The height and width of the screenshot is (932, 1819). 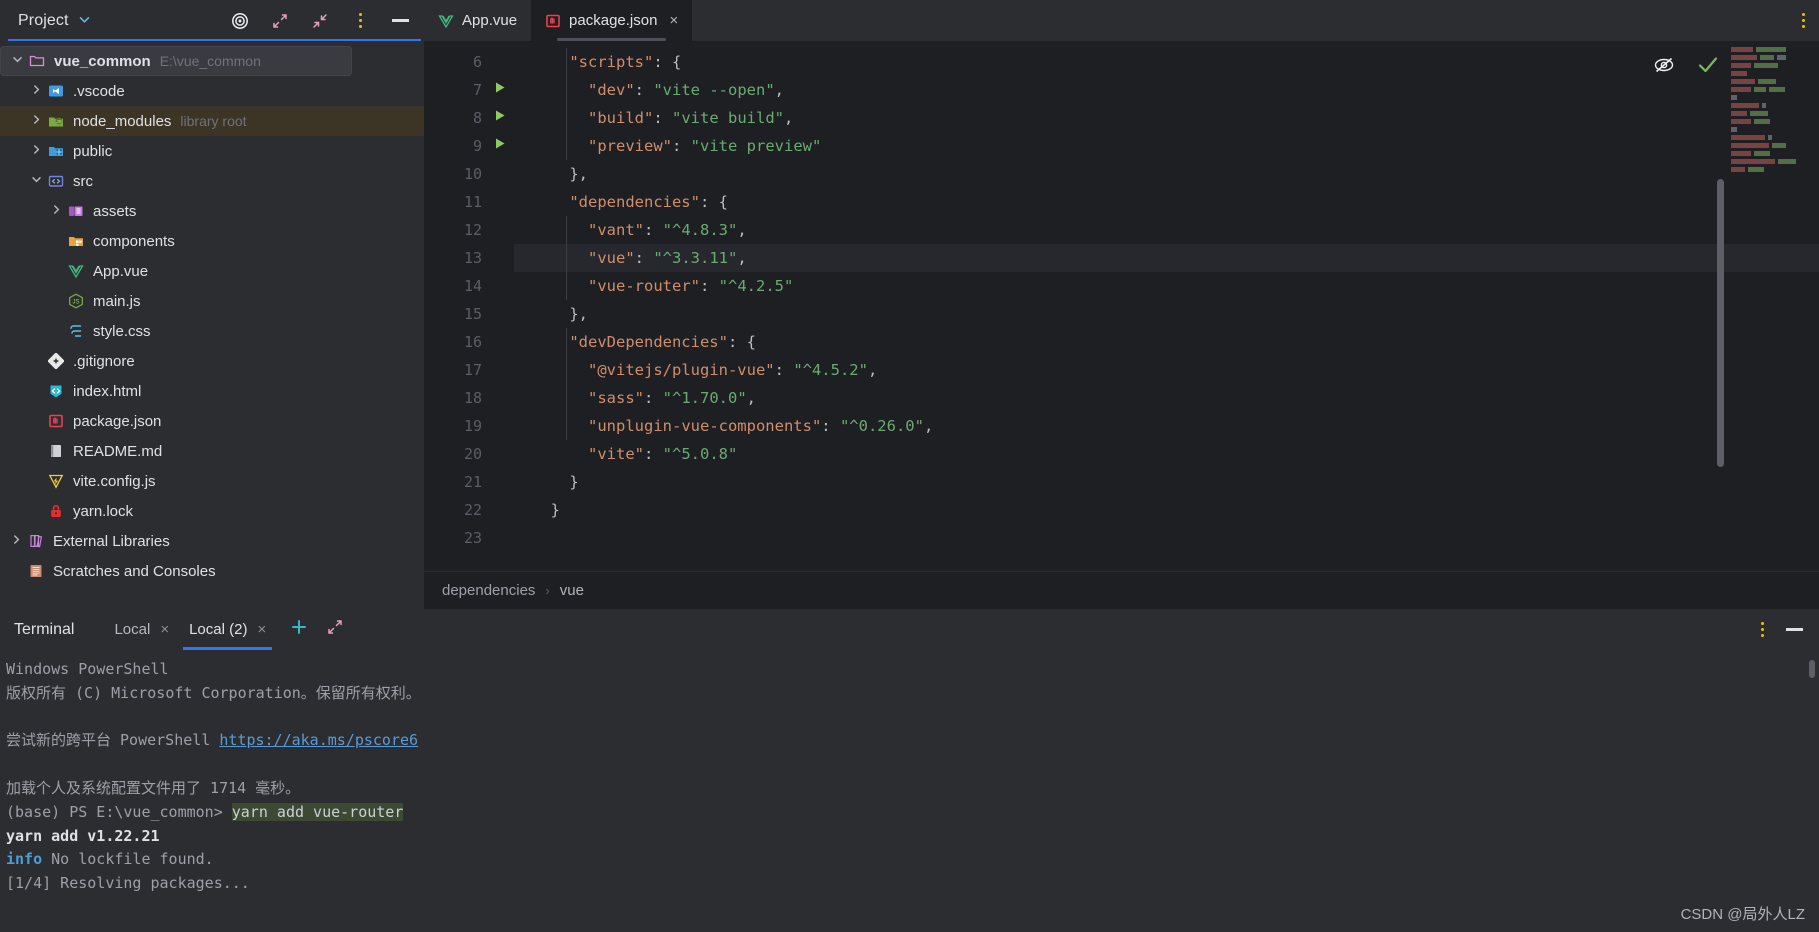 What do you see at coordinates (1794, 629) in the screenshot?
I see `minimize-panel-icon` at bounding box center [1794, 629].